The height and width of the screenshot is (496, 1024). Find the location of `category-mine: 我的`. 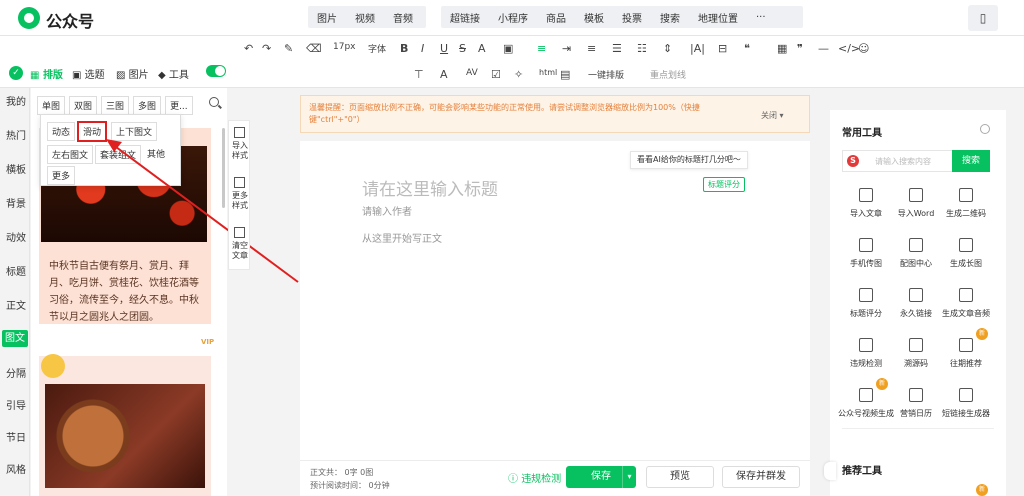

category-mine: 我的 is located at coordinates (16, 102).